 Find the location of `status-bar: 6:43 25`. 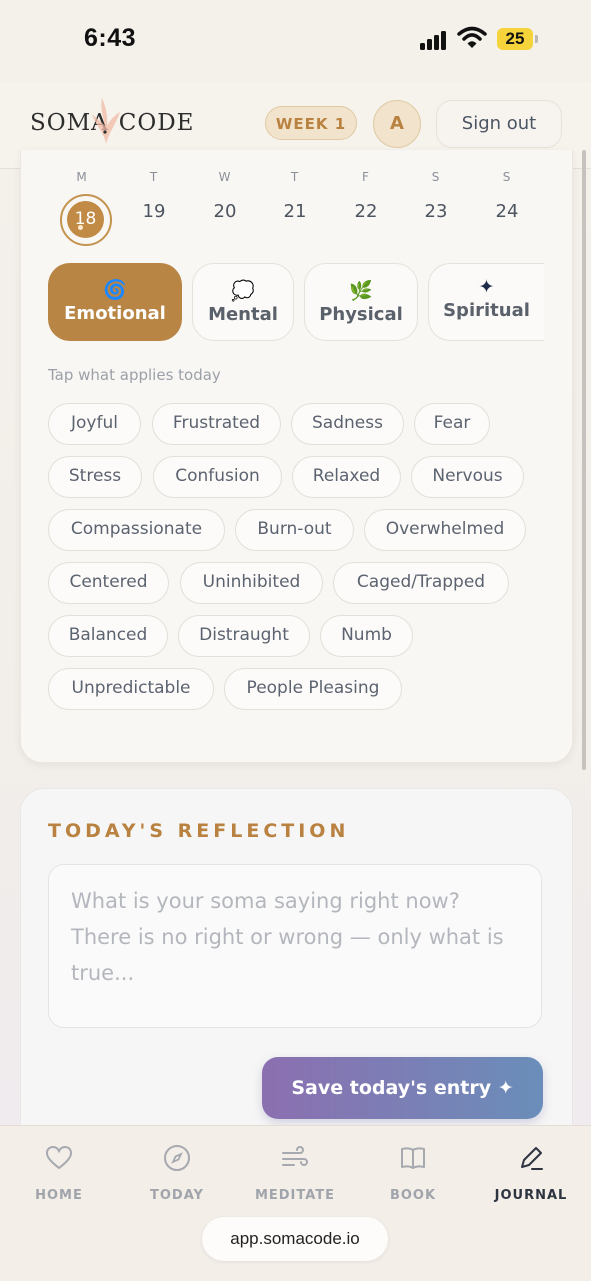

status-bar: 6:43 25 is located at coordinates (295, 40).